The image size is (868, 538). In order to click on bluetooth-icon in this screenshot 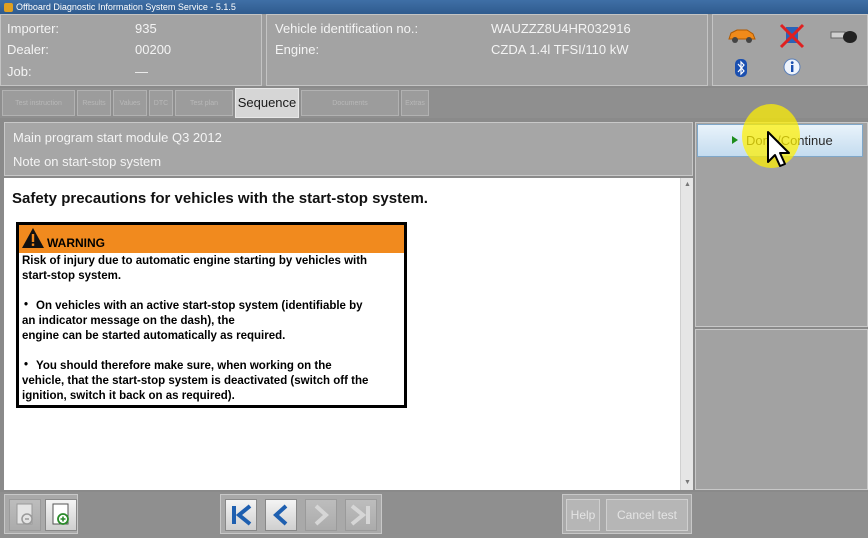, I will do `click(741, 68)`.